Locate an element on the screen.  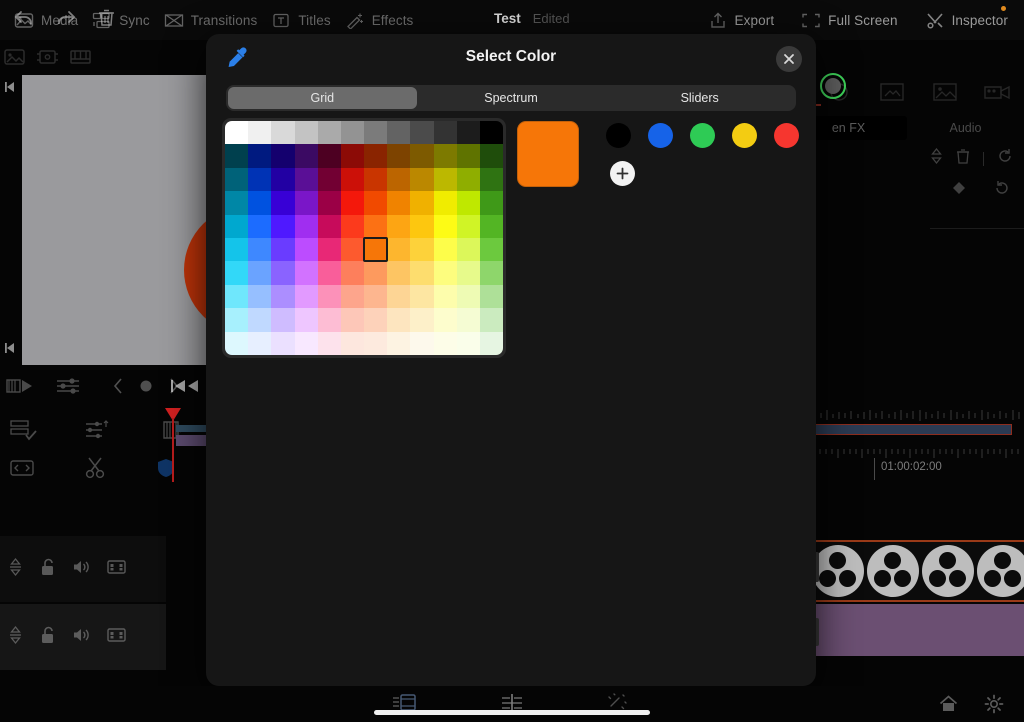
preset-color-blue is located at coordinates (660, 135).